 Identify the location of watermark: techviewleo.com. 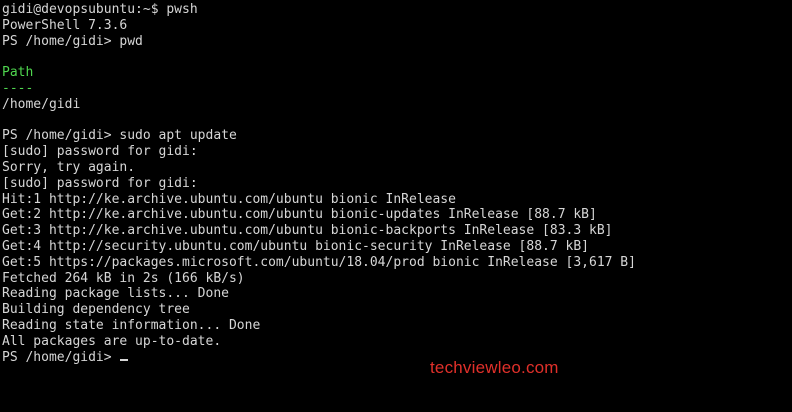
(494, 367).